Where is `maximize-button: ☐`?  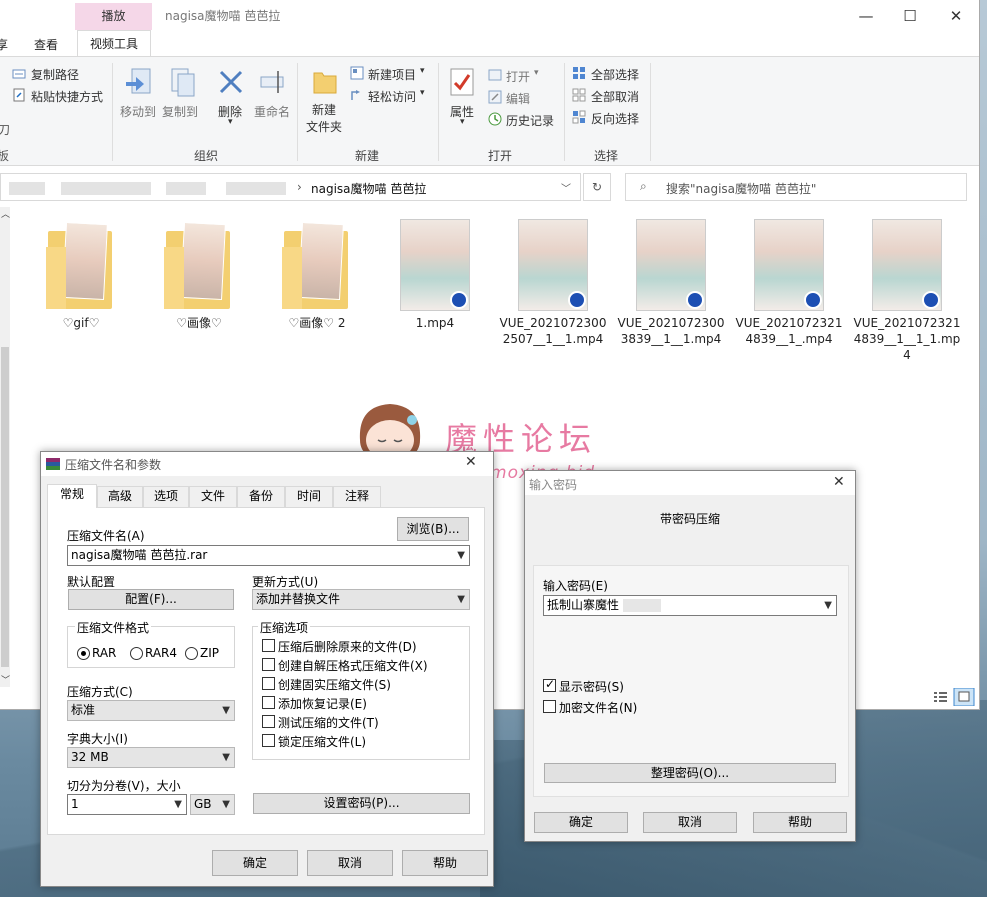
maximize-button: ☐ is located at coordinates (910, 16).